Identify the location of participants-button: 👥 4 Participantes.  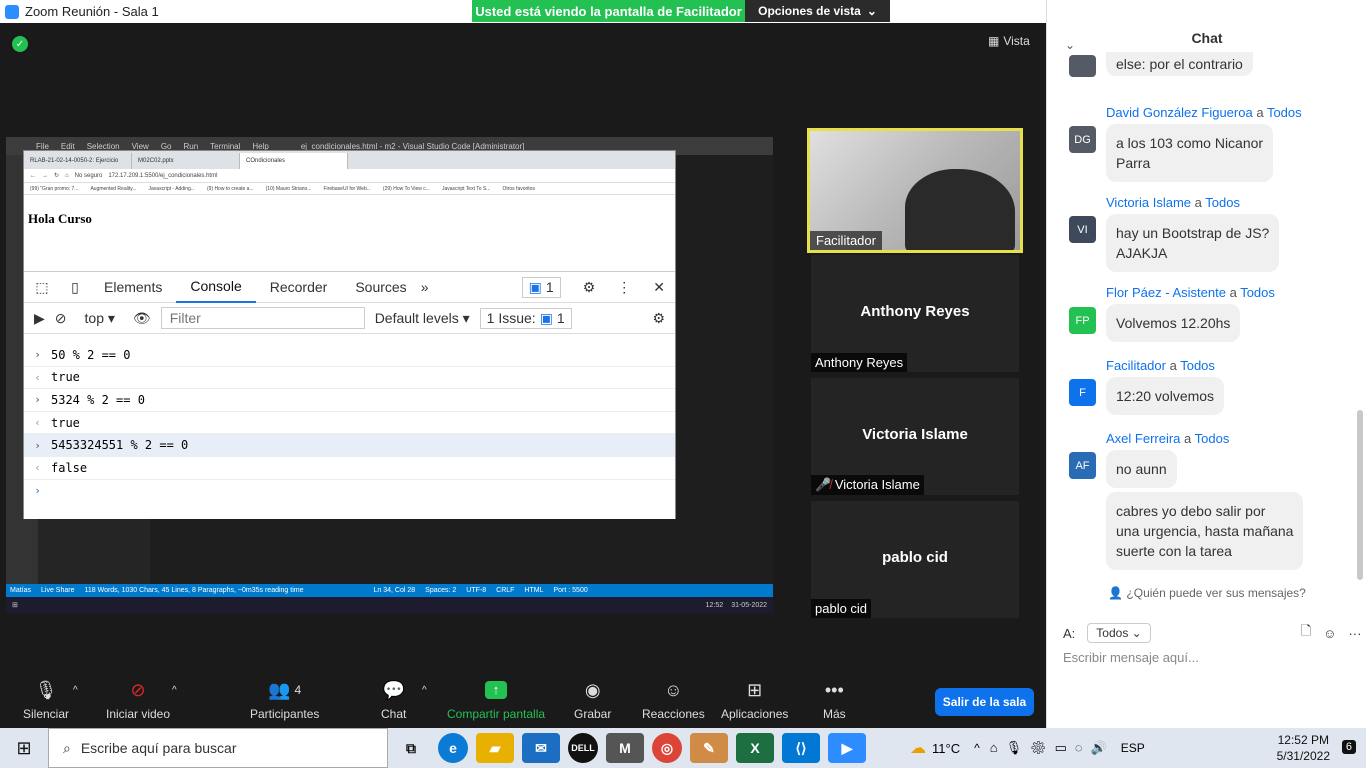
(284, 700).